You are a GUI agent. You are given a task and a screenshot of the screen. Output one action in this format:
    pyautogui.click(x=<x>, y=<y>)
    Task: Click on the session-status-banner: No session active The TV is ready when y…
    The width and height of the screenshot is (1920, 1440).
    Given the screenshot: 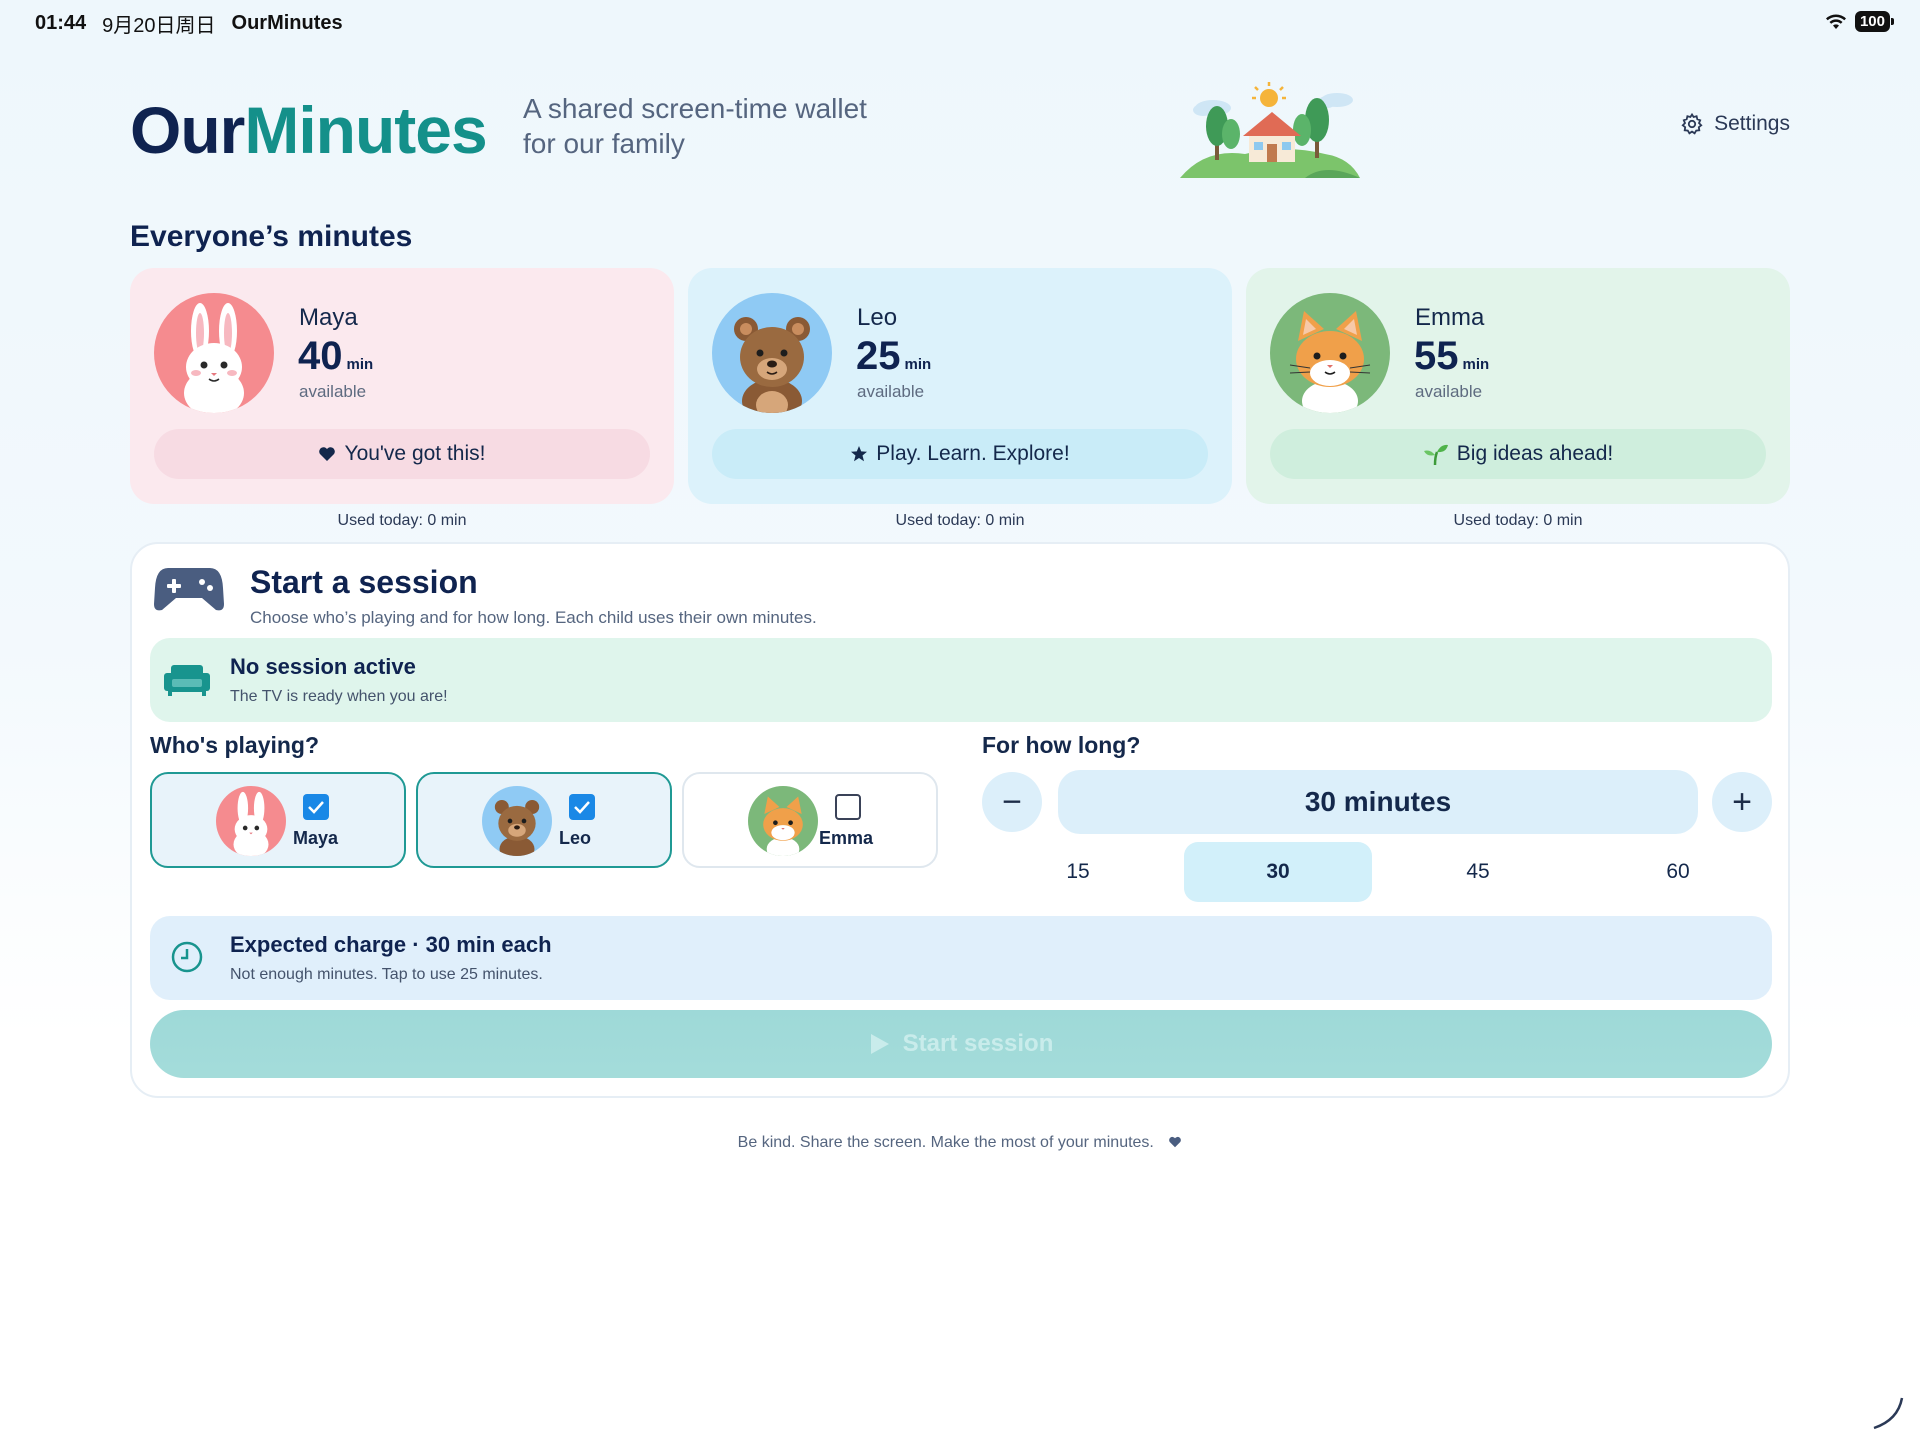 What is the action you would take?
    pyautogui.click(x=961, y=680)
    